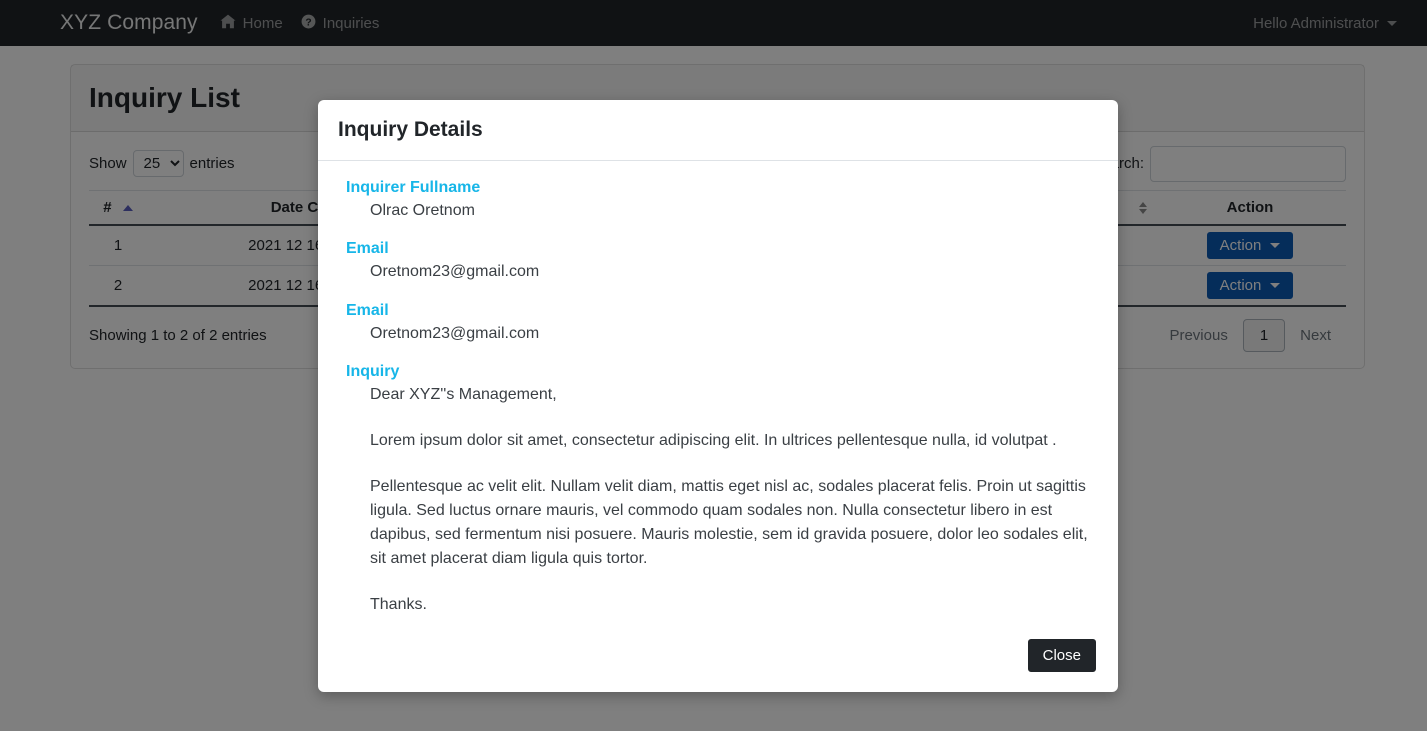 This screenshot has height=731, width=1427. What do you see at coordinates (373, 371) in the screenshot?
I see `field-label: Inquiry` at bounding box center [373, 371].